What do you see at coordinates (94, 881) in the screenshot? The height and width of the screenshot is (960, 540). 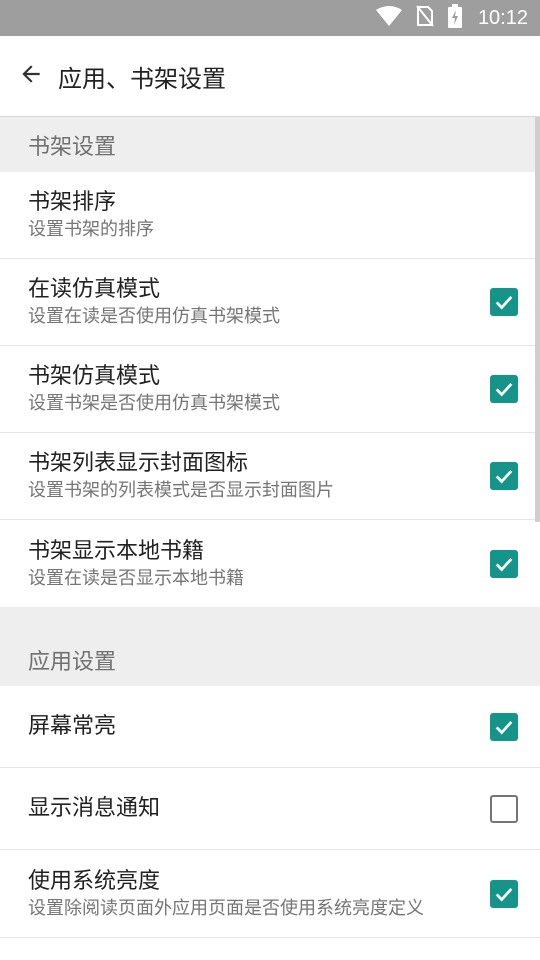 I see `pref-title: 使用系统亮度` at bounding box center [94, 881].